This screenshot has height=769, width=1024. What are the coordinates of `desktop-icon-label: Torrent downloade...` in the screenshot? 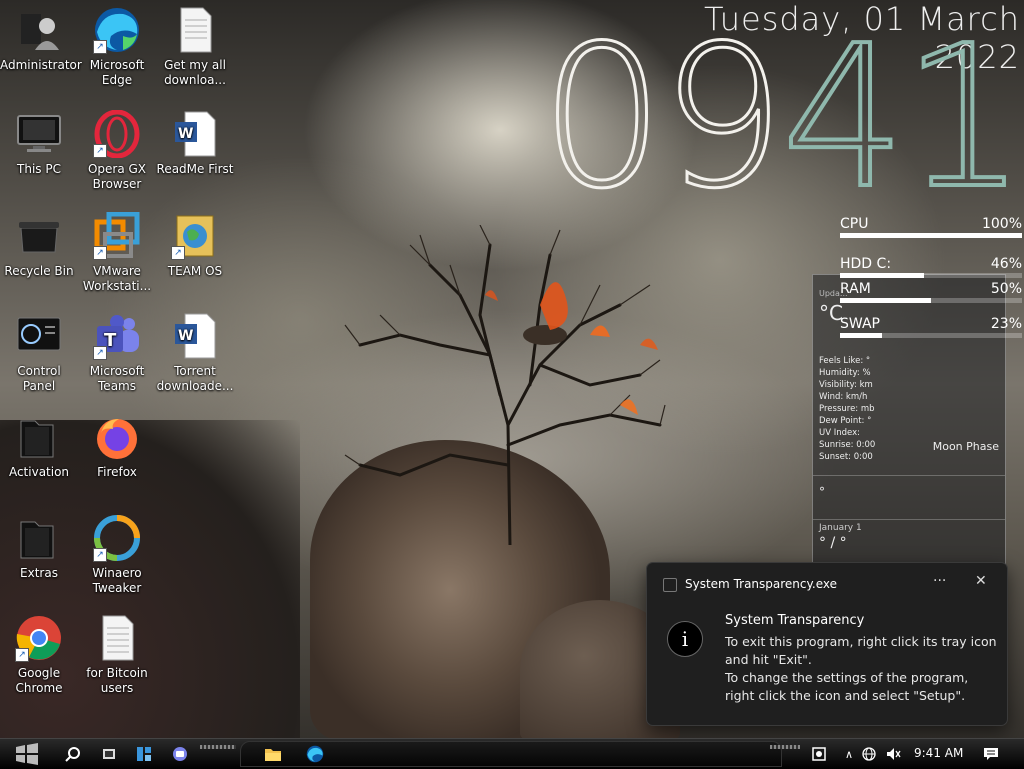 It's located at (195, 378).